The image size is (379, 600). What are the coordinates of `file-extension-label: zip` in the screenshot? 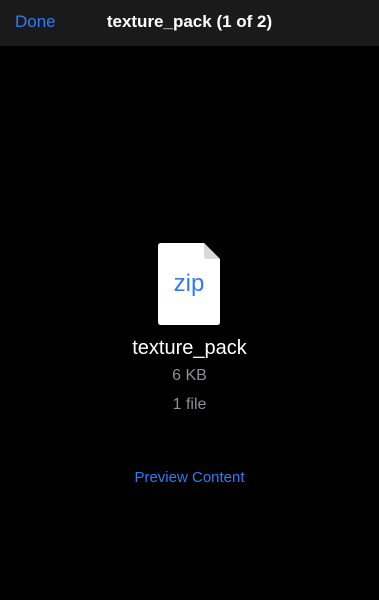 It's located at (189, 283).